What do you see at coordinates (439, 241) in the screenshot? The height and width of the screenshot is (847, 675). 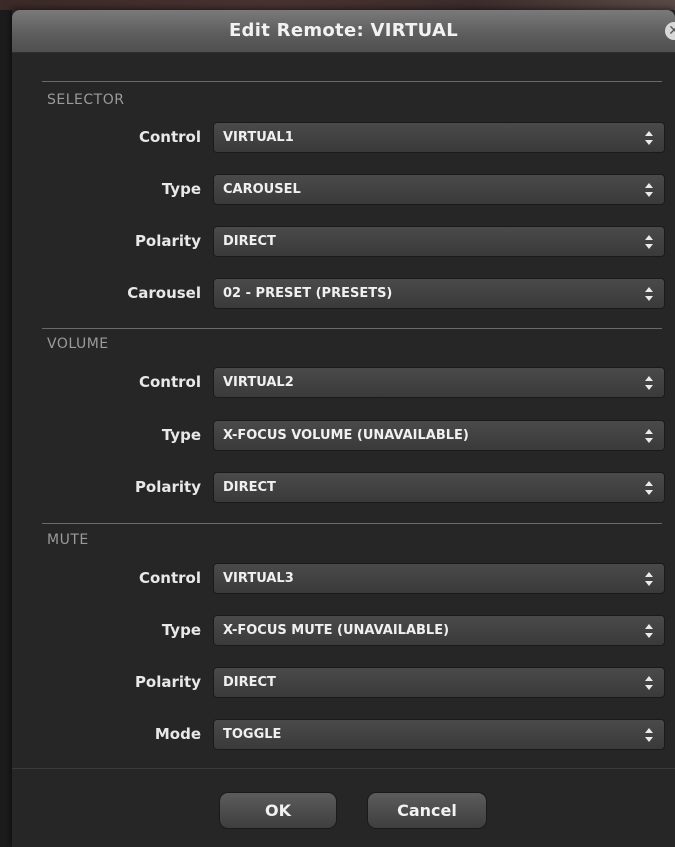 I see `selector-polarity-select: DIRECT` at bounding box center [439, 241].